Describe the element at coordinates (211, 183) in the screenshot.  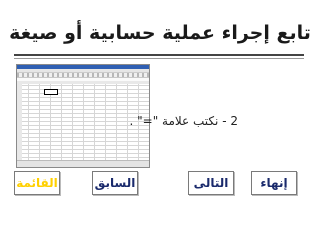
I see `next-button: التالى` at that location.